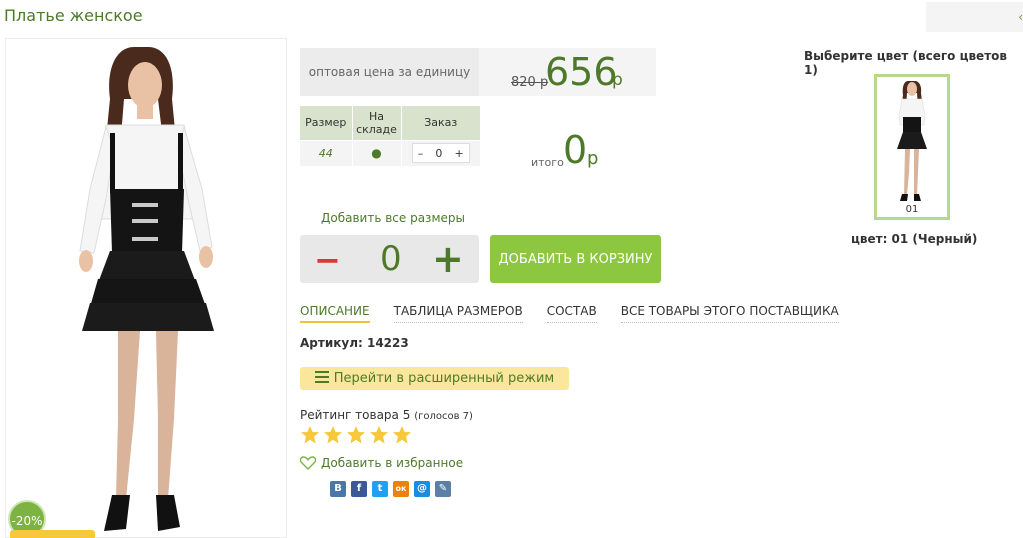  What do you see at coordinates (392, 463) in the screenshot?
I see `favorites-label: Добавить в избранное` at bounding box center [392, 463].